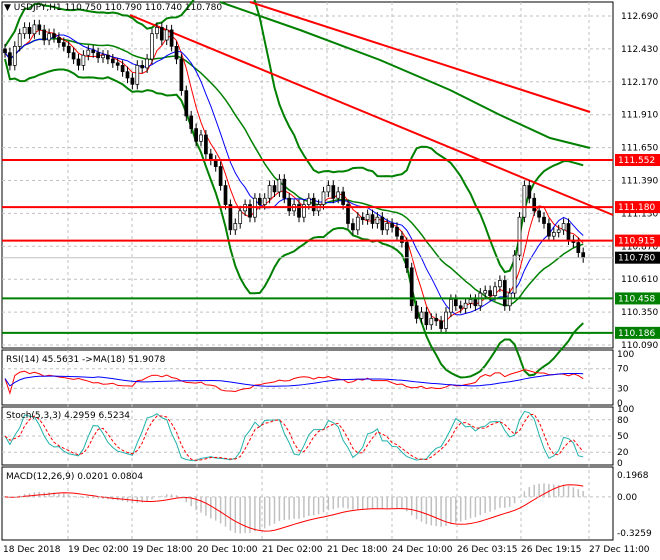 This screenshot has height=560, width=660. What do you see at coordinates (162, 550) in the screenshot?
I see `time-tick-label: 19 Dec 18:00` at bounding box center [162, 550].